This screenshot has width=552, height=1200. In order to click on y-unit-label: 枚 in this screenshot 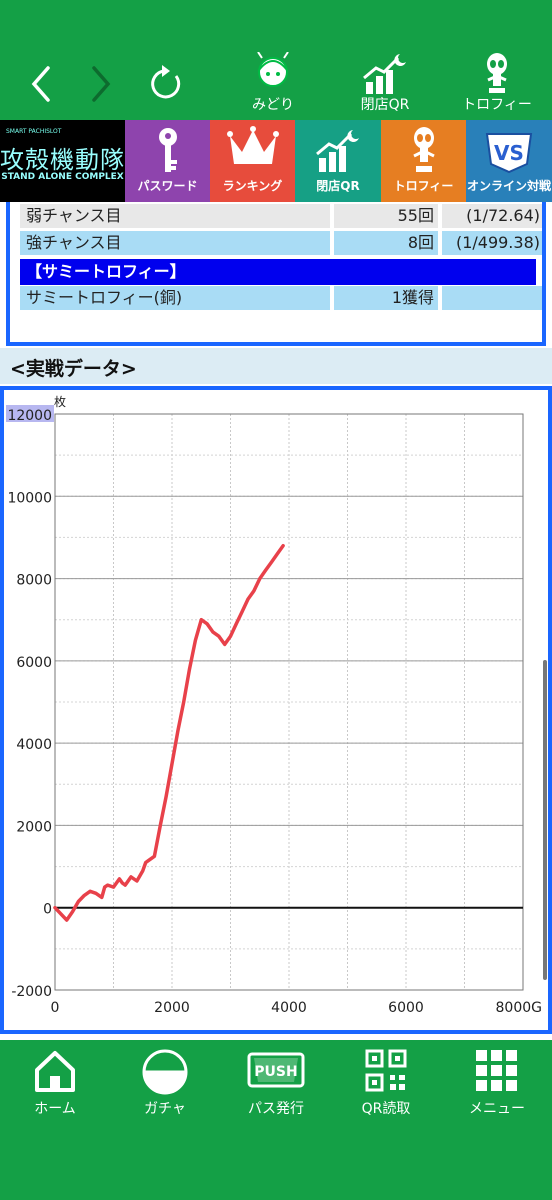, I will do `click(60, 401)`.